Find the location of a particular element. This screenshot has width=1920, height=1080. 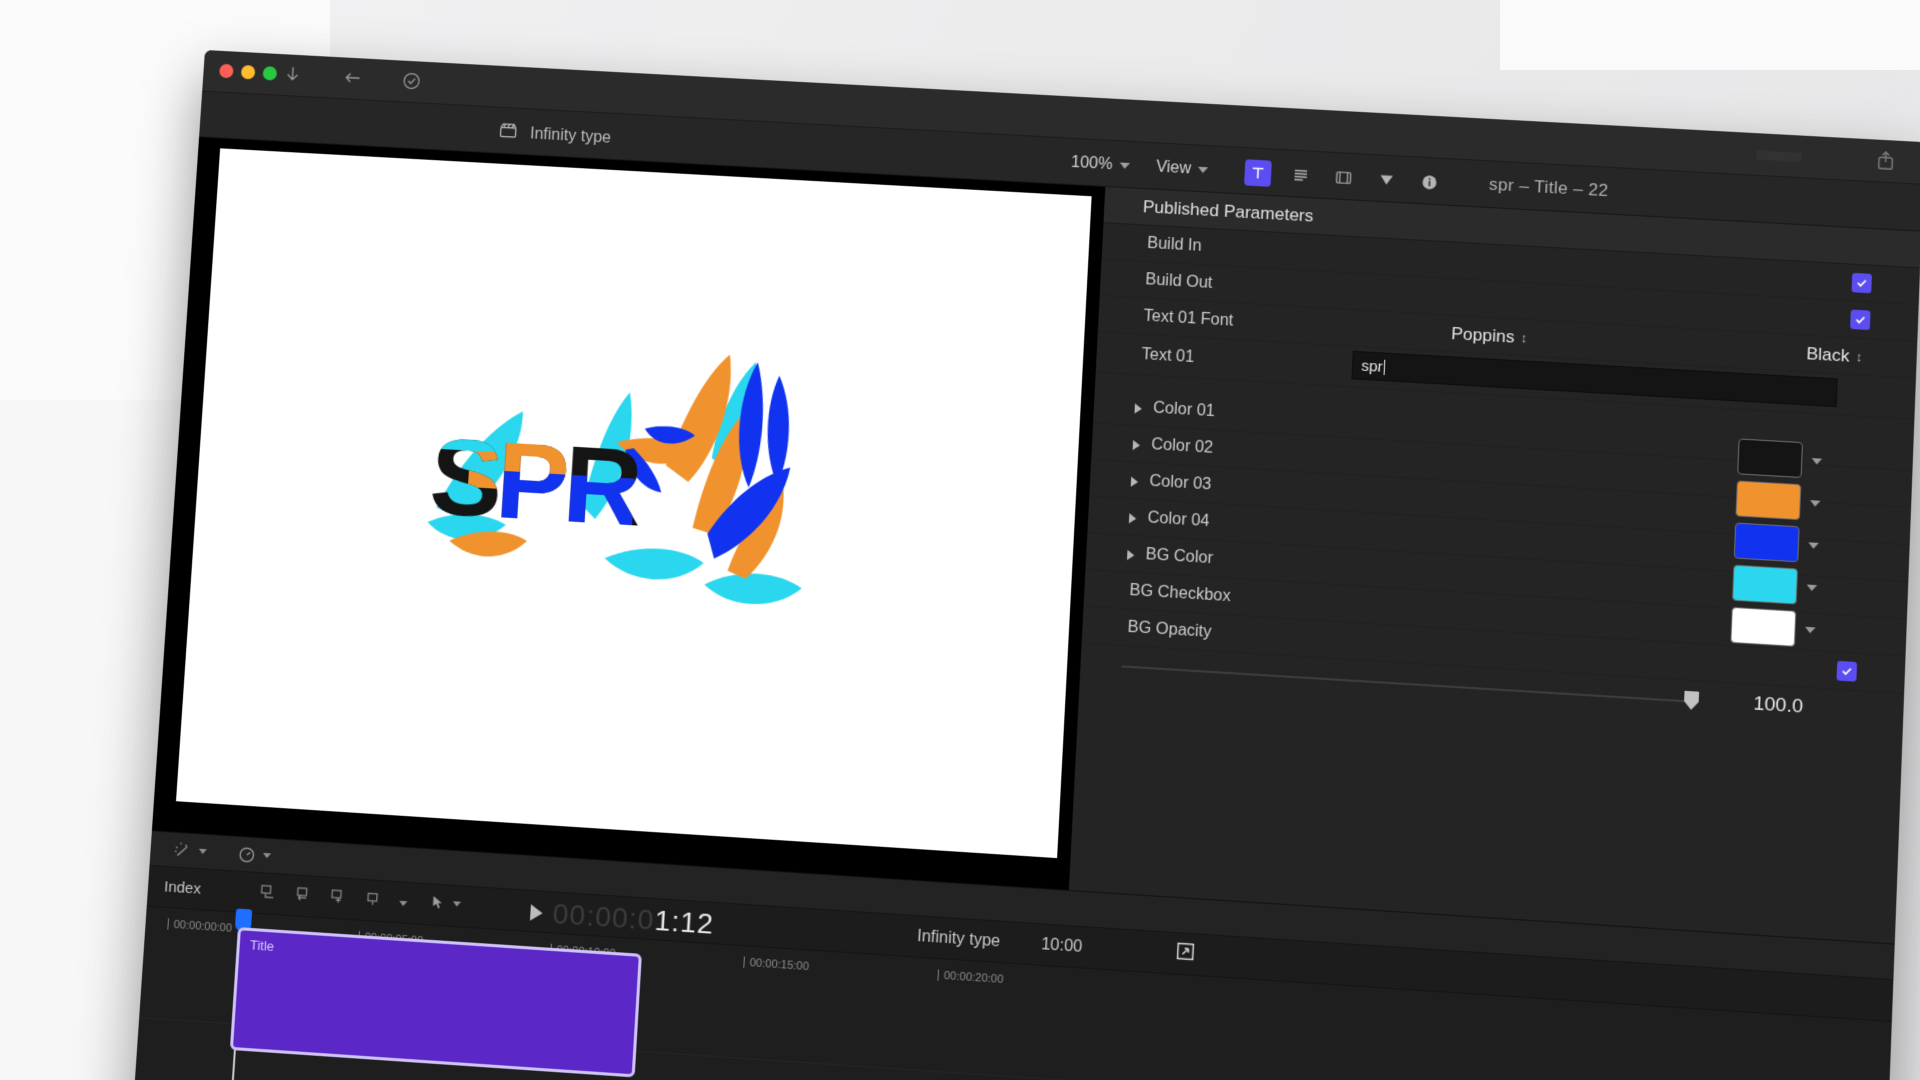

bg-opacity-slider-knob is located at coordinates (1691, 700).